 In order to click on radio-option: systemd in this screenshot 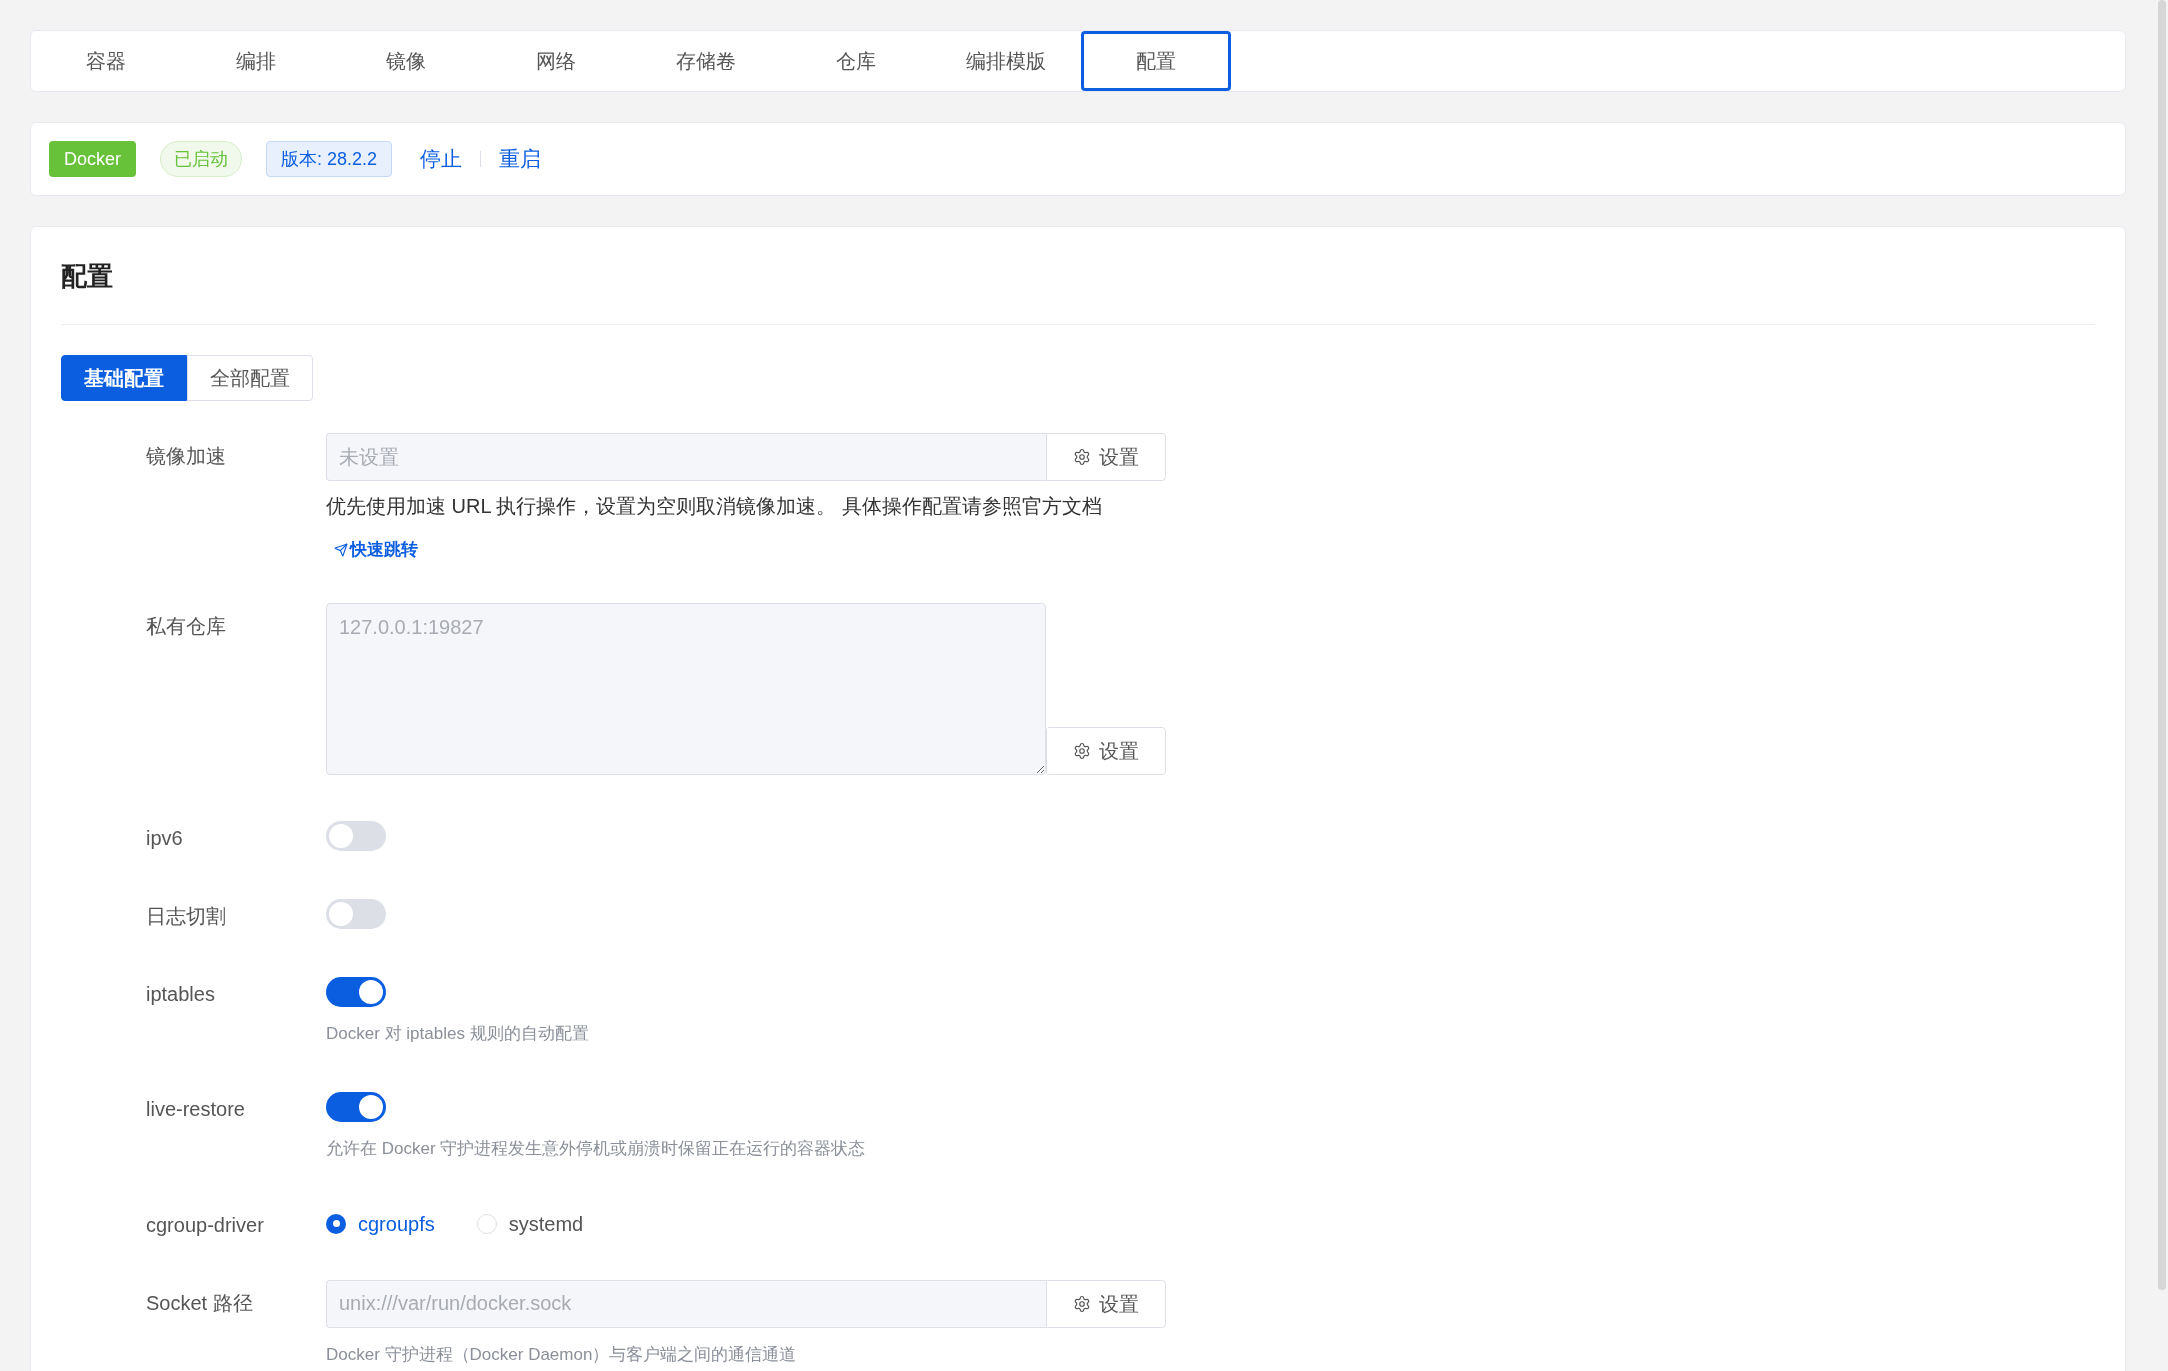, I will do `click(530, 1223)`.